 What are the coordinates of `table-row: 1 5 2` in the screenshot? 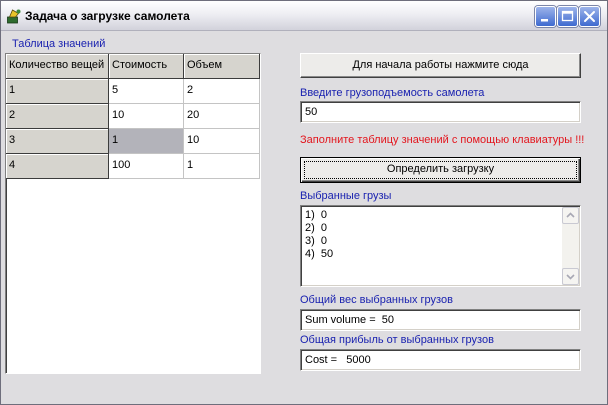 It's located at (133, 91).